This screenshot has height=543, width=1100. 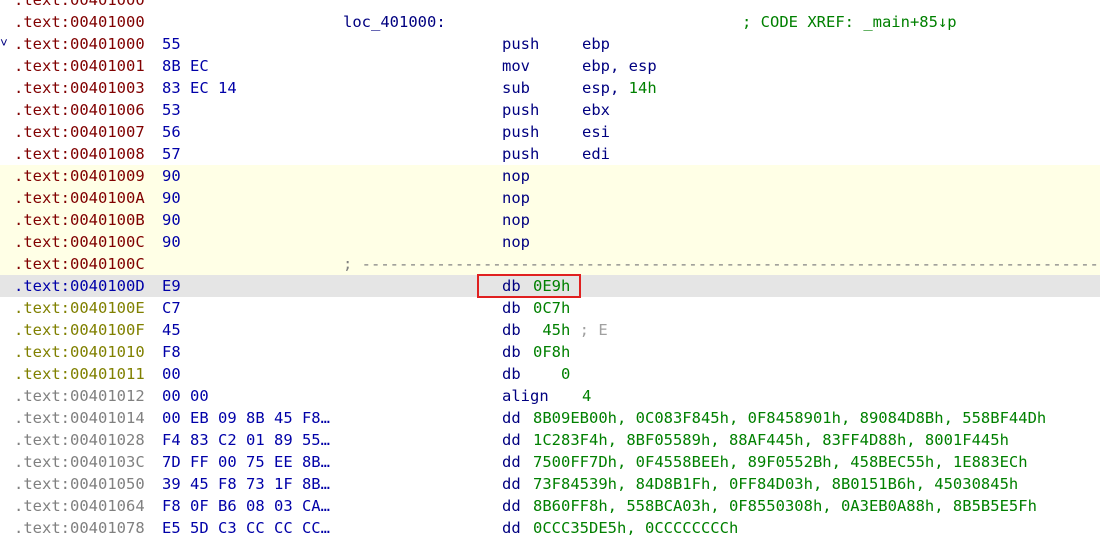 What do you see at coordinates (529, 286) in the screenshot?
I see `highlight-box` at bounding box center [529, 286].